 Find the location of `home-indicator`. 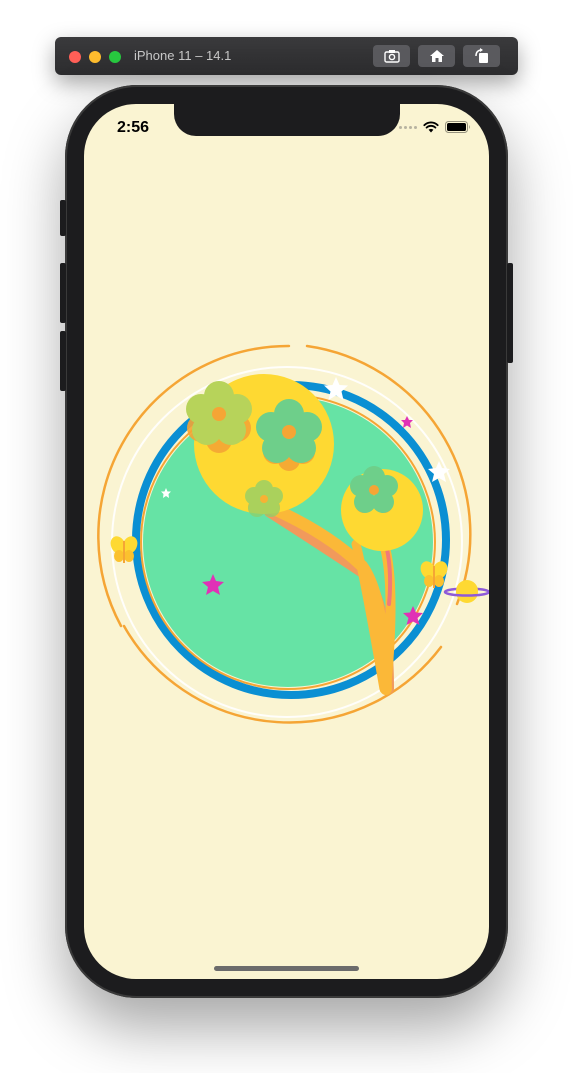

home-indicator is located at coordinates (286, 968).